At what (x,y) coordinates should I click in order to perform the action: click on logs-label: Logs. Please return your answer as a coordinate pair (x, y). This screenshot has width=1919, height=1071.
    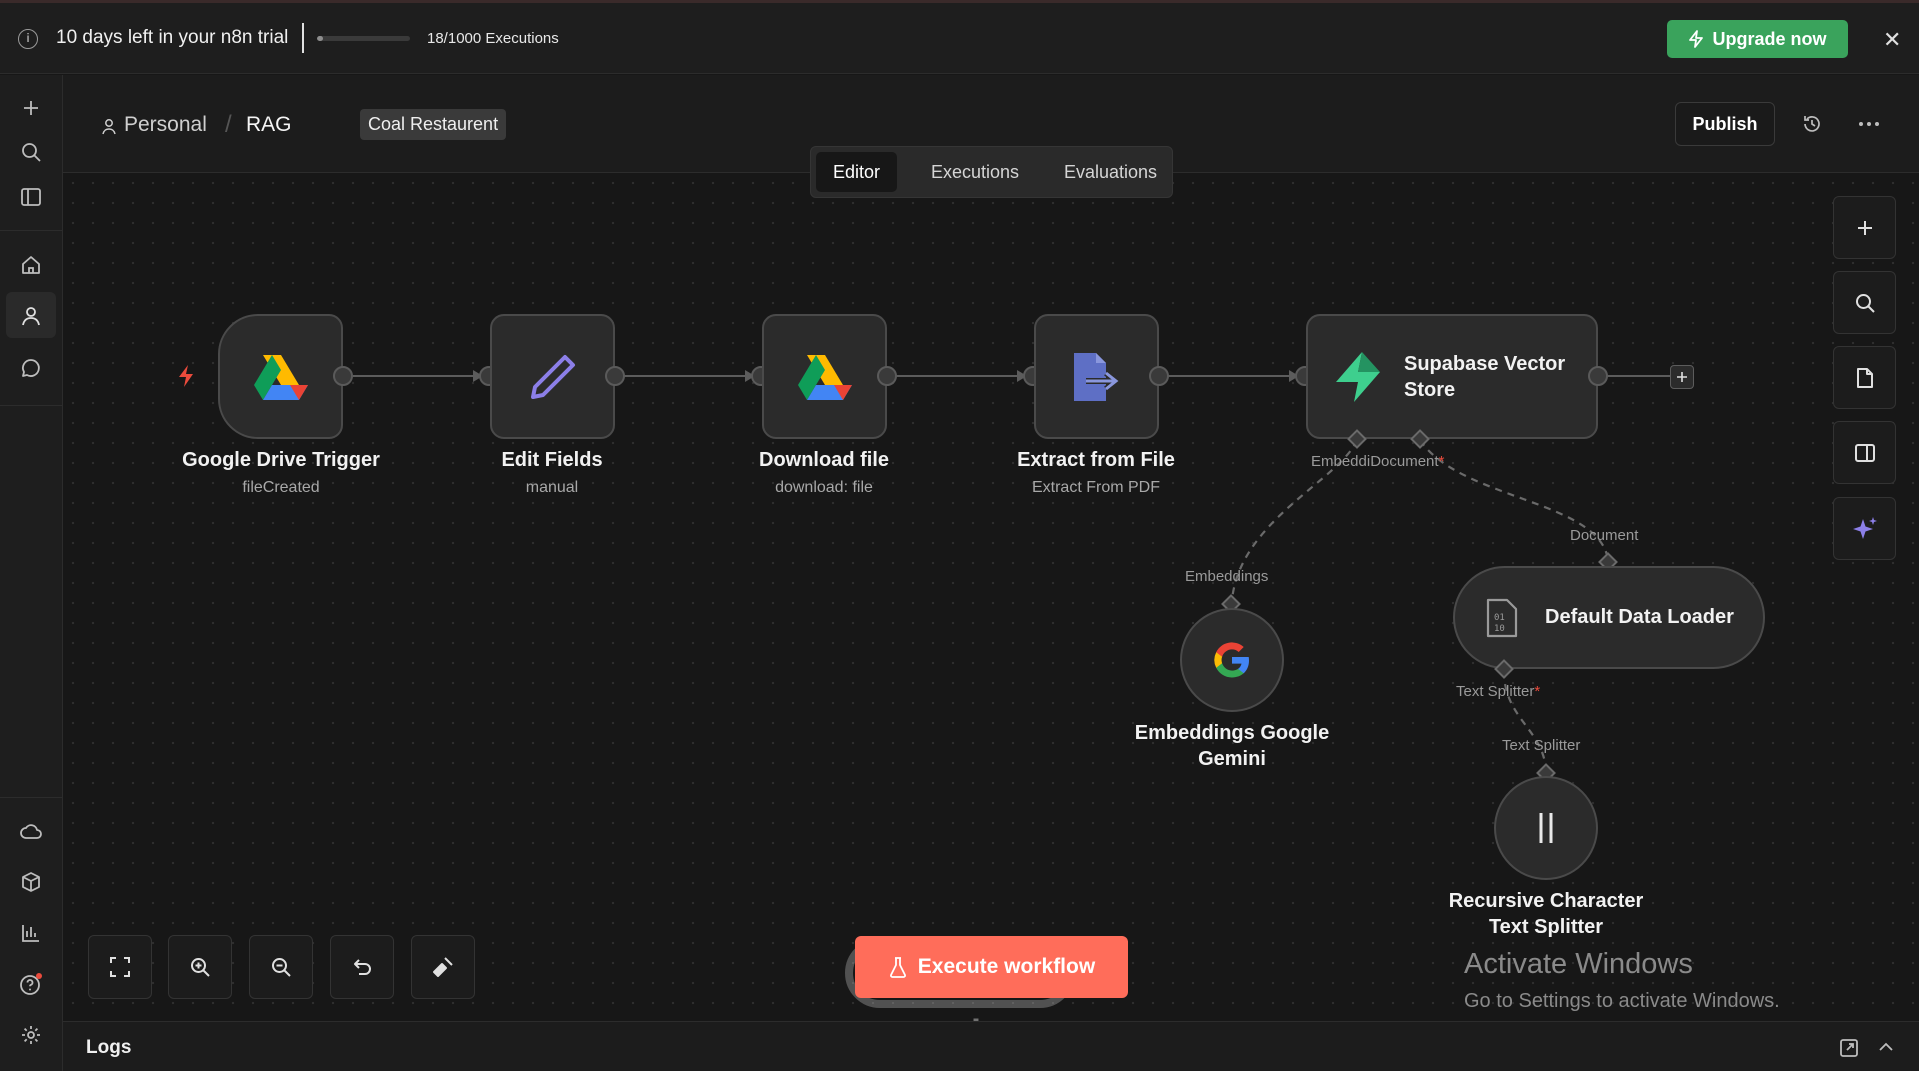
    Looking at the image, I should click on (109, 1047).